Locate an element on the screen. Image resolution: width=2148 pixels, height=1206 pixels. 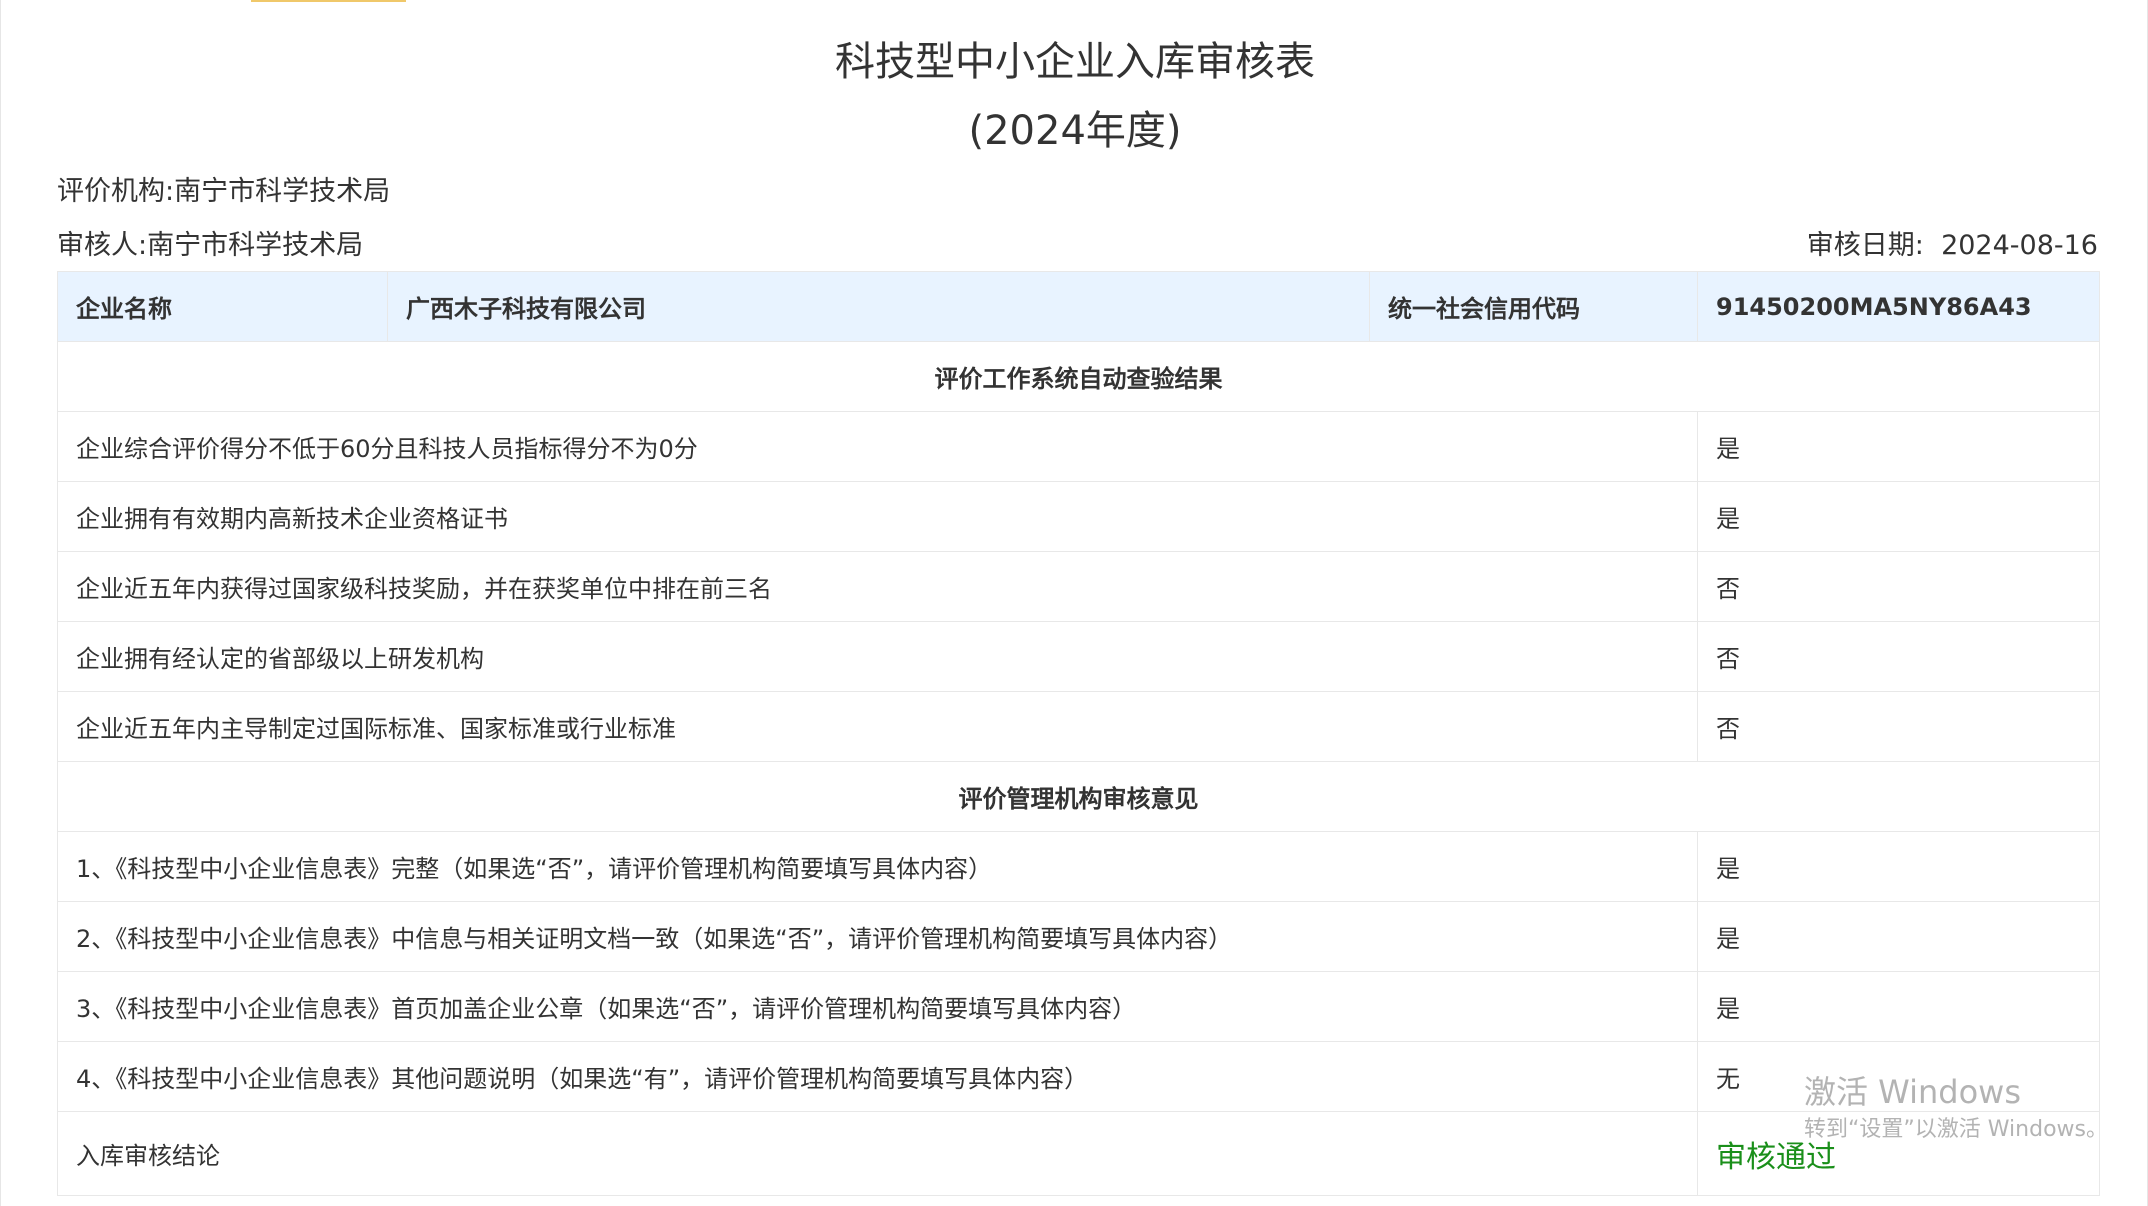
credit-code-label: 统一社会信用代码 is located at coordinates (1533, 306).